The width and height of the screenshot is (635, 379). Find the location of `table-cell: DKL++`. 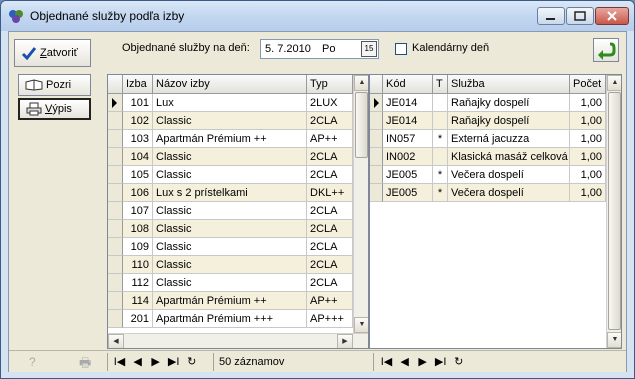

table-cell: DKL++ is located at coordinates (330, 193).